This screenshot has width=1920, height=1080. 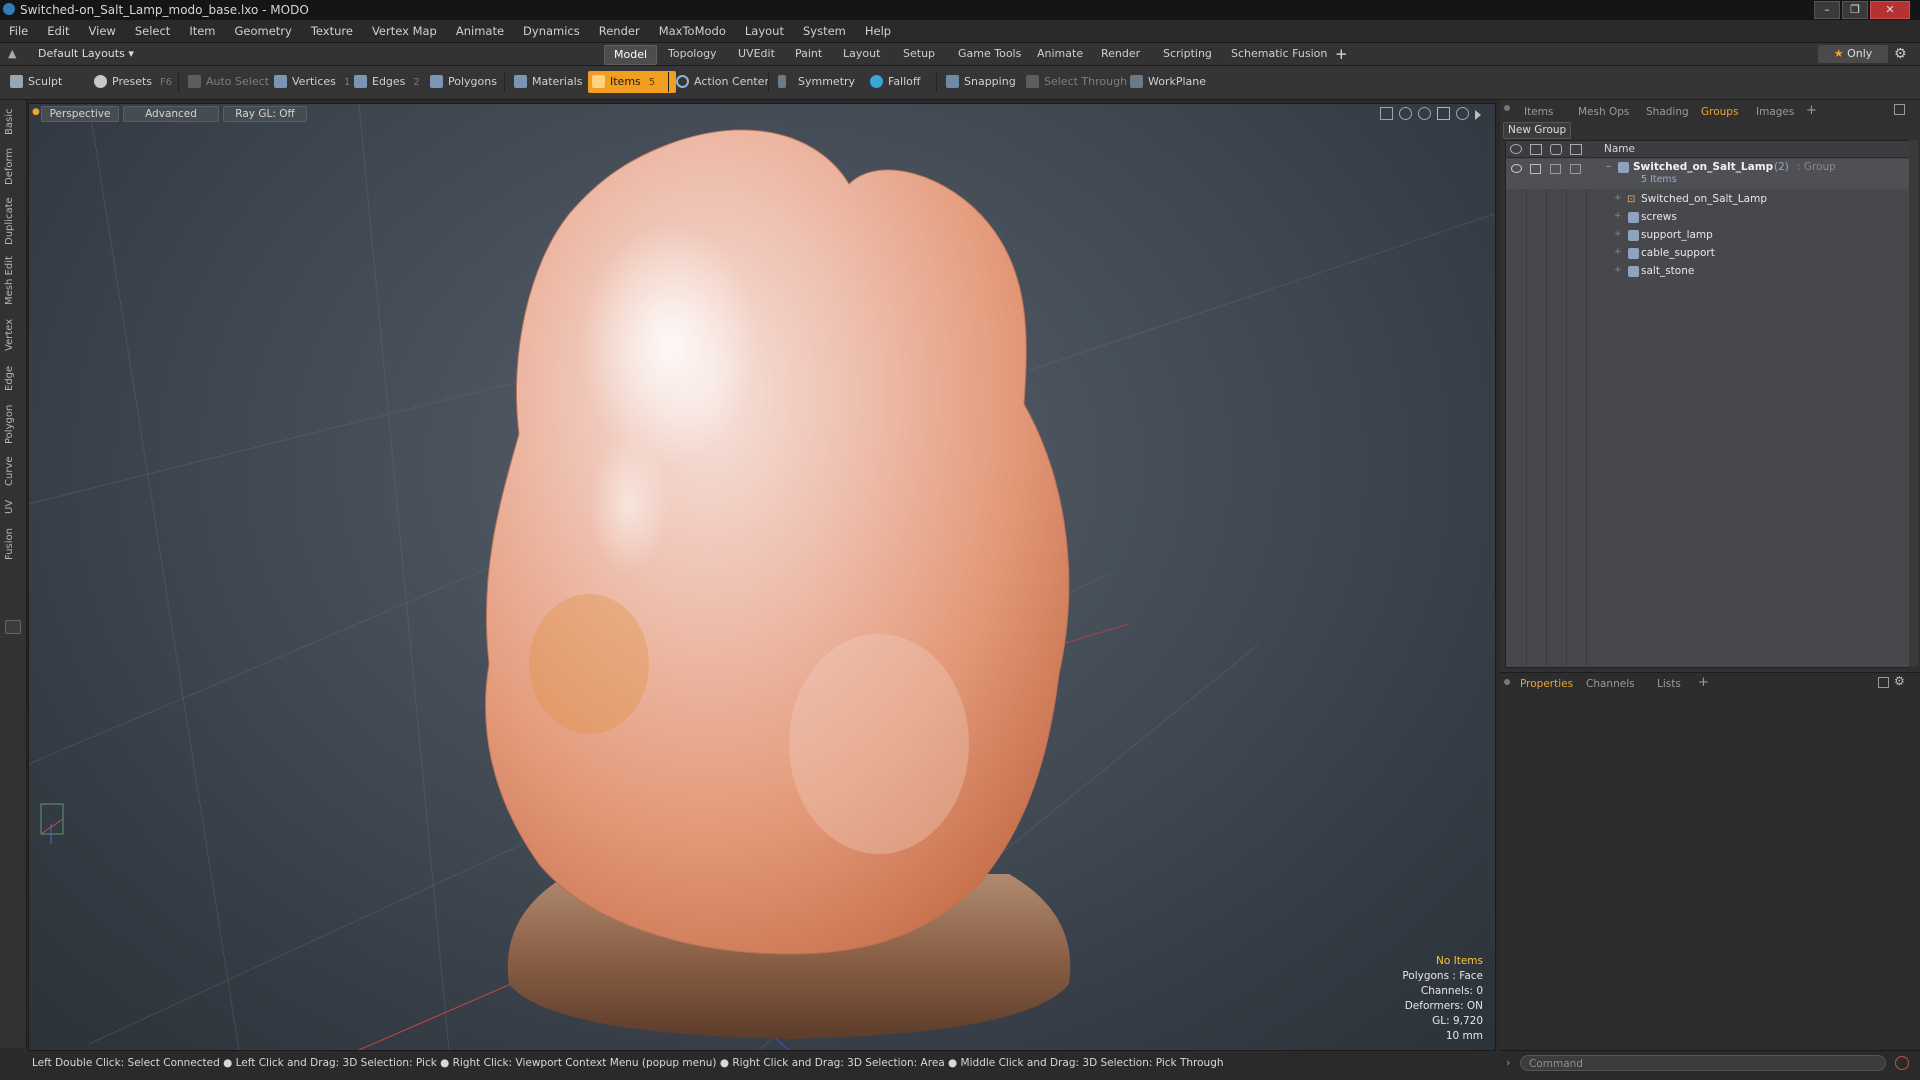 What do you see at coordinates (13, 471) in the screenshot?
I see `vtab-curve: Curve` at bounding box center [13, 471].